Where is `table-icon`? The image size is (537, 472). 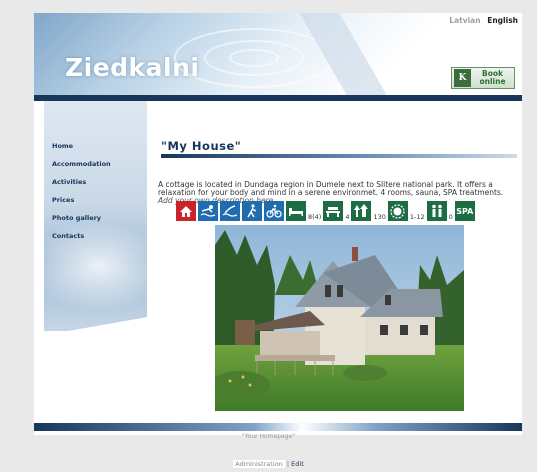 table-icon is located at coordinates (333, 211).